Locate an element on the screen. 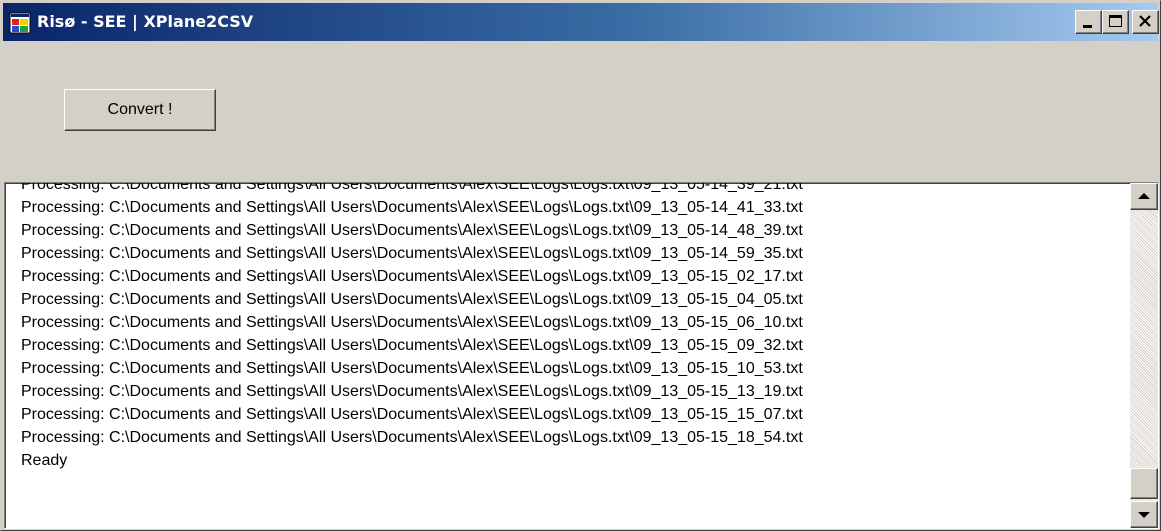 The image size is (1161, 531). arrow-down-icon is located at coordinates (1144, 515).